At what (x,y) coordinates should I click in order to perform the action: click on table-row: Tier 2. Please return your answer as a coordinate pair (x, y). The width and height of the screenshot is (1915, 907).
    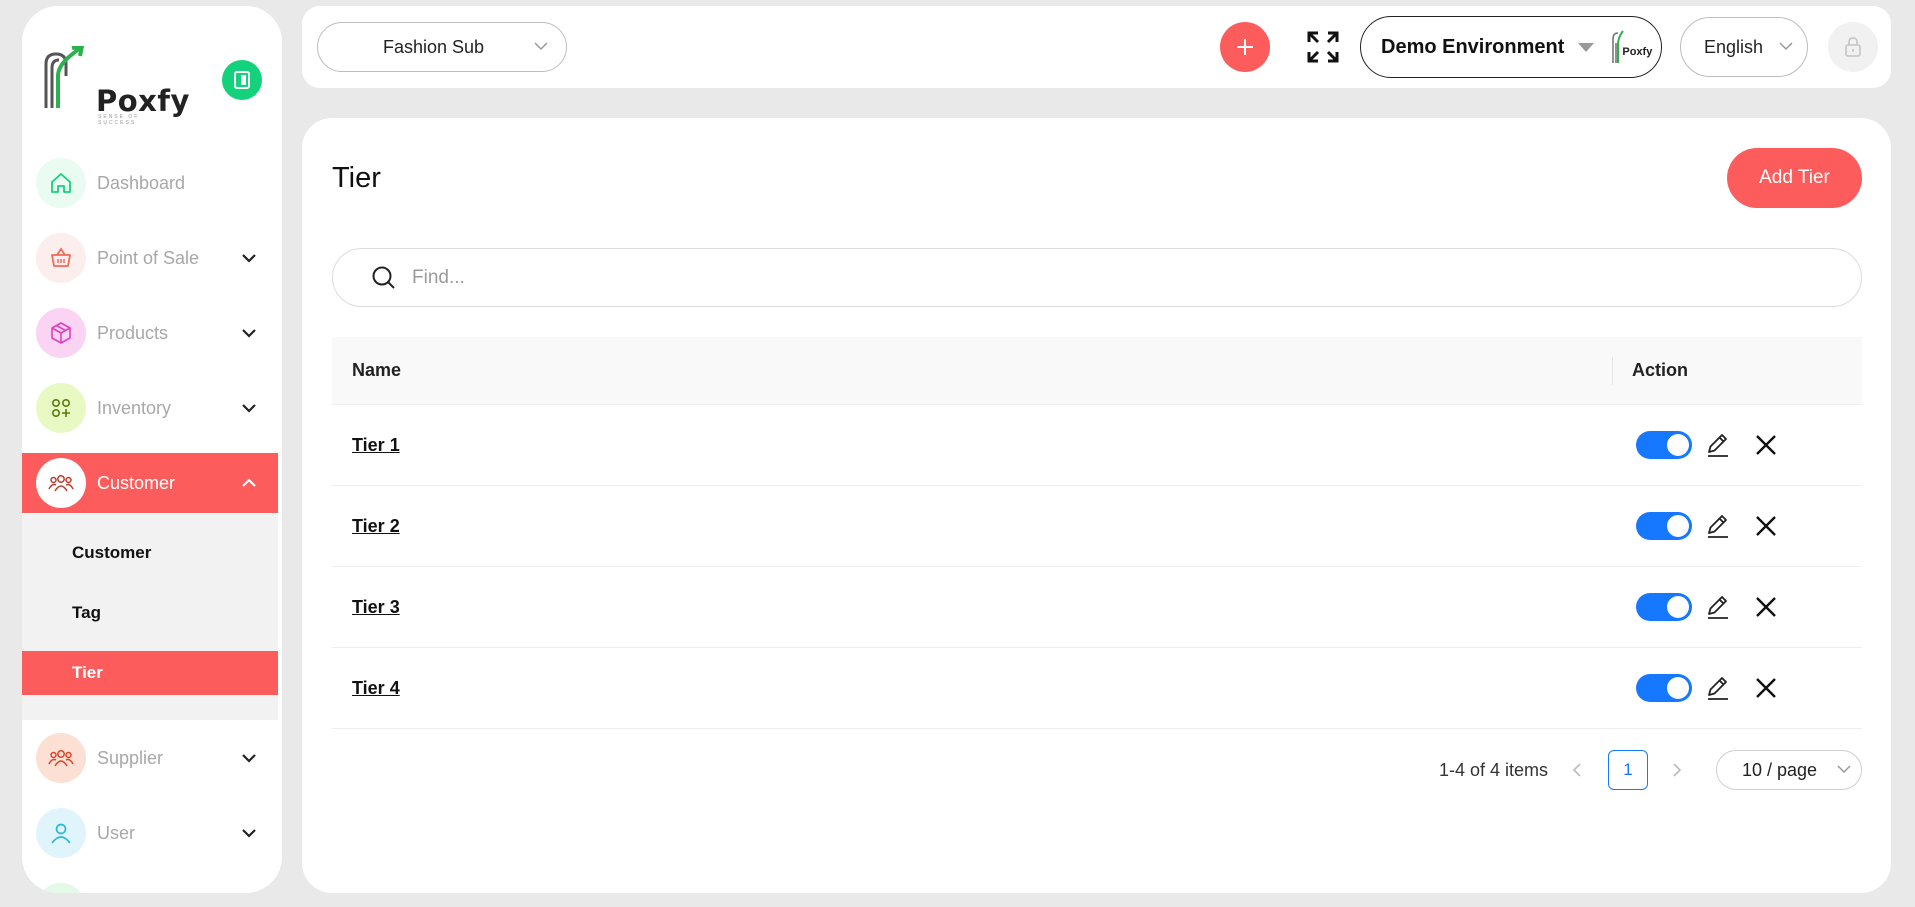
    Looking at the image, I should click on (1097, 526).